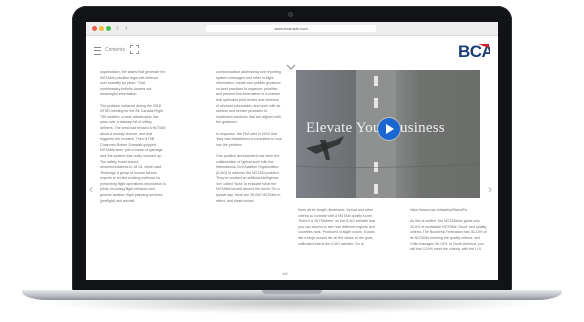 The height and width of the screenshot is (322, 584). I want to click on address-bar: www.example.com, so click(291, 28).